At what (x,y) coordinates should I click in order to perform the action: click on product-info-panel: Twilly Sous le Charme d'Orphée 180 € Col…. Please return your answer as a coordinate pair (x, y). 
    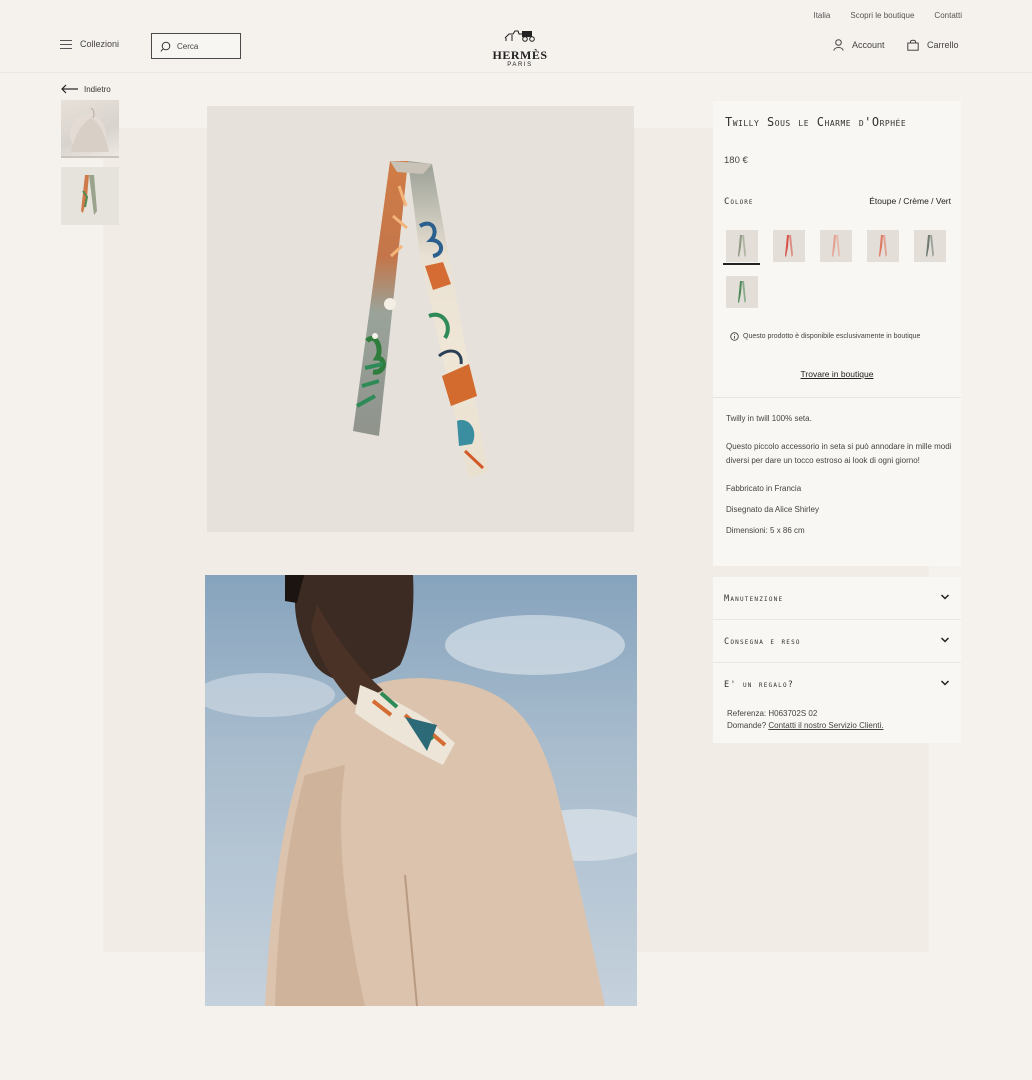
    Looking at the image, I should click on (837, 333).